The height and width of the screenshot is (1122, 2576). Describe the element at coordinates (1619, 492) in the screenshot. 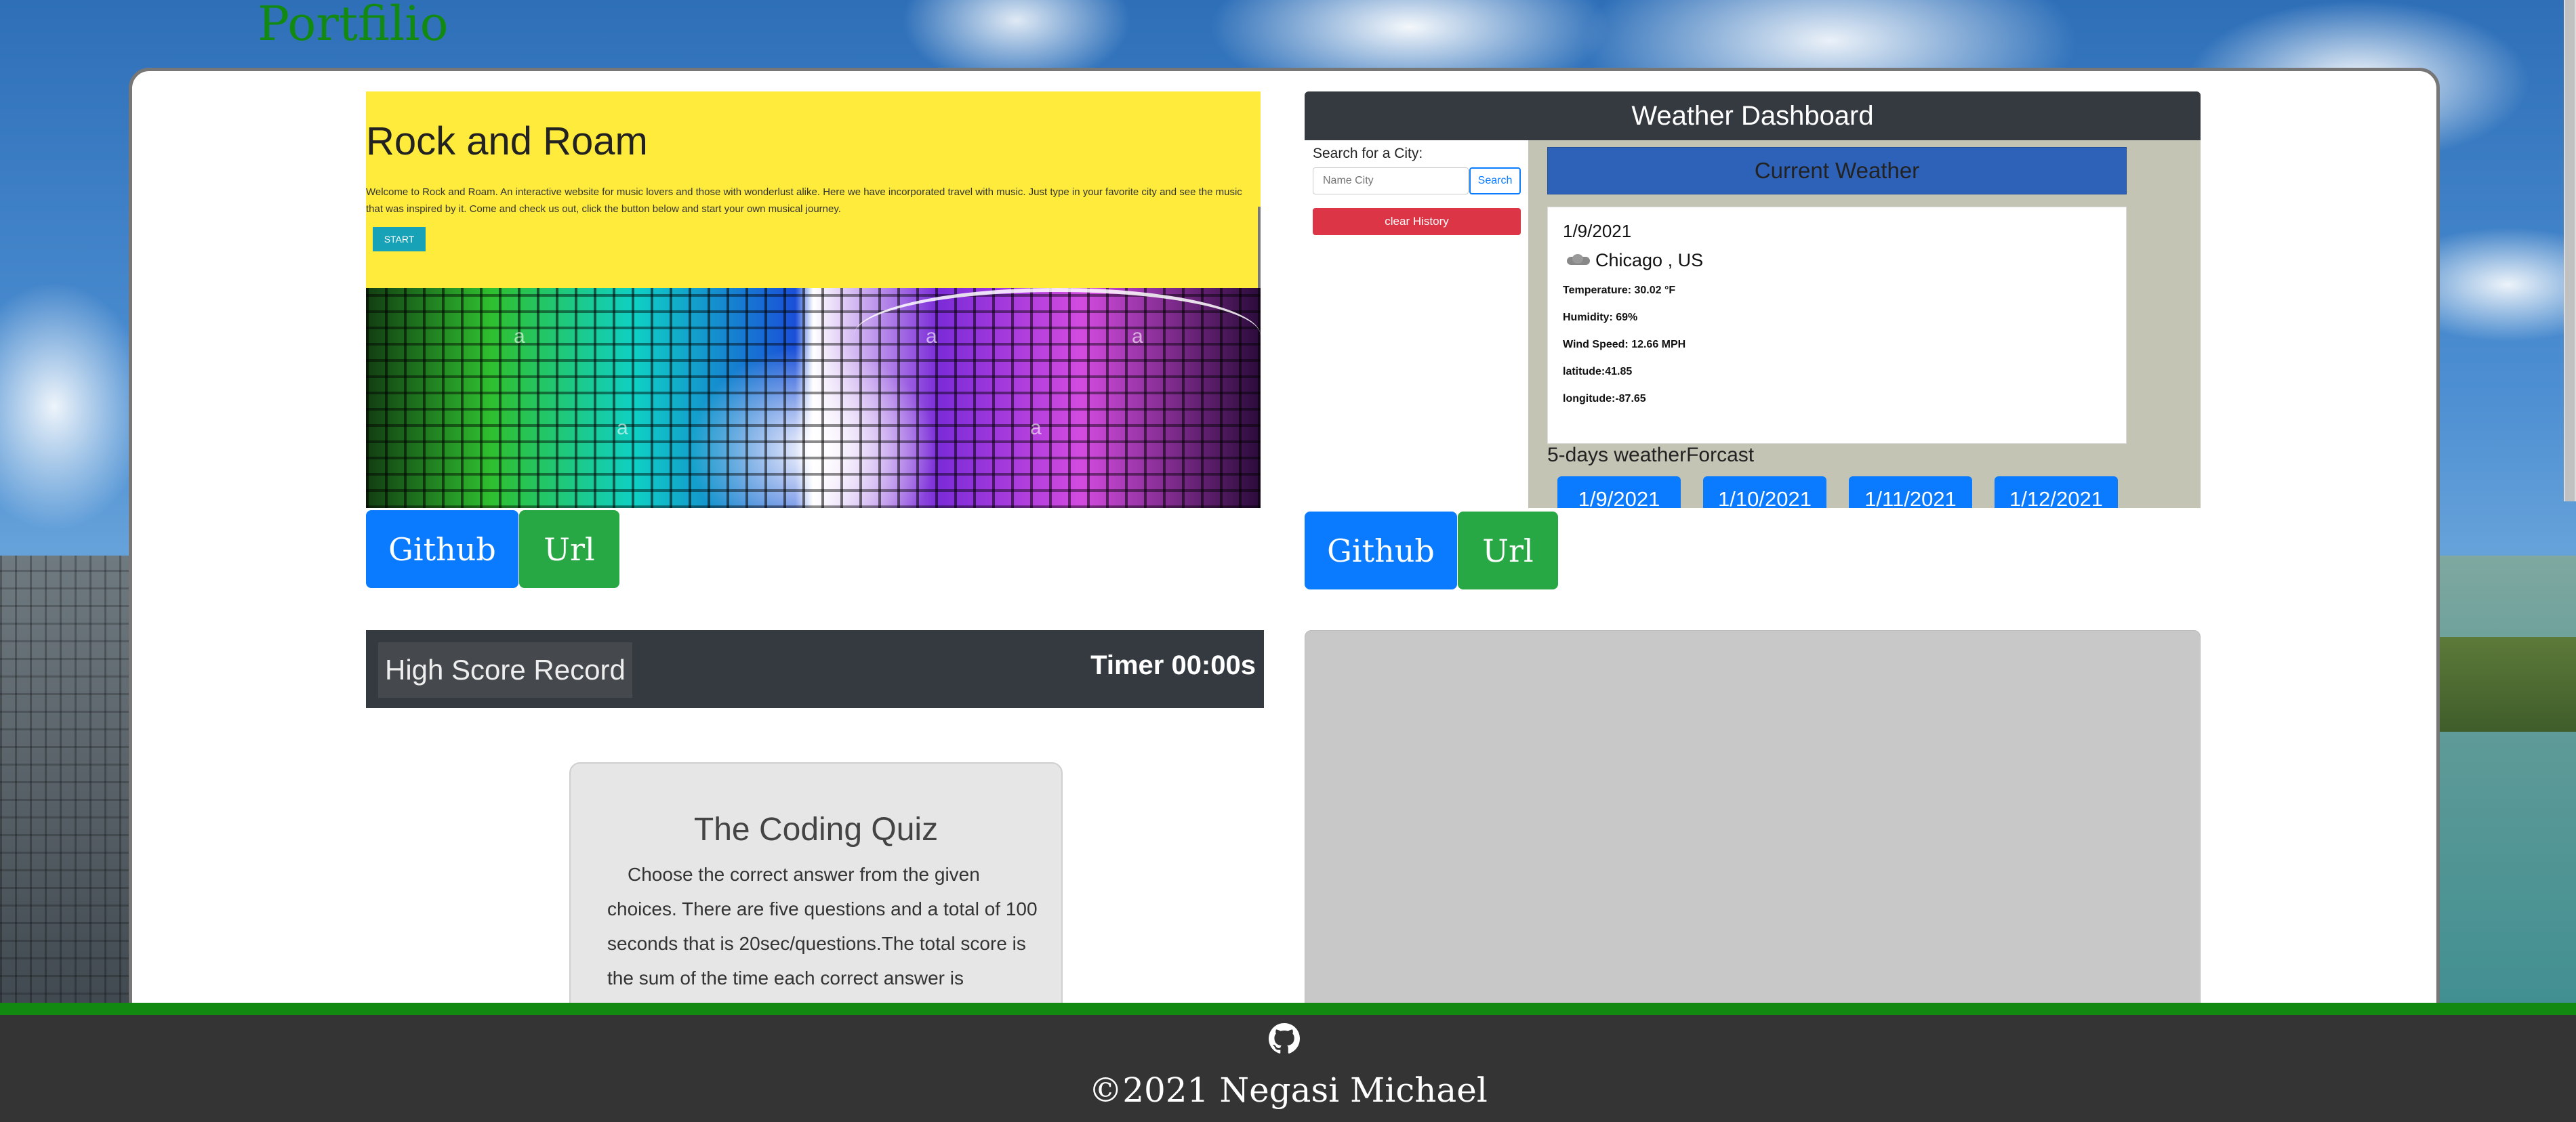

I see `forecast-card: 1/9/2021` at that location.